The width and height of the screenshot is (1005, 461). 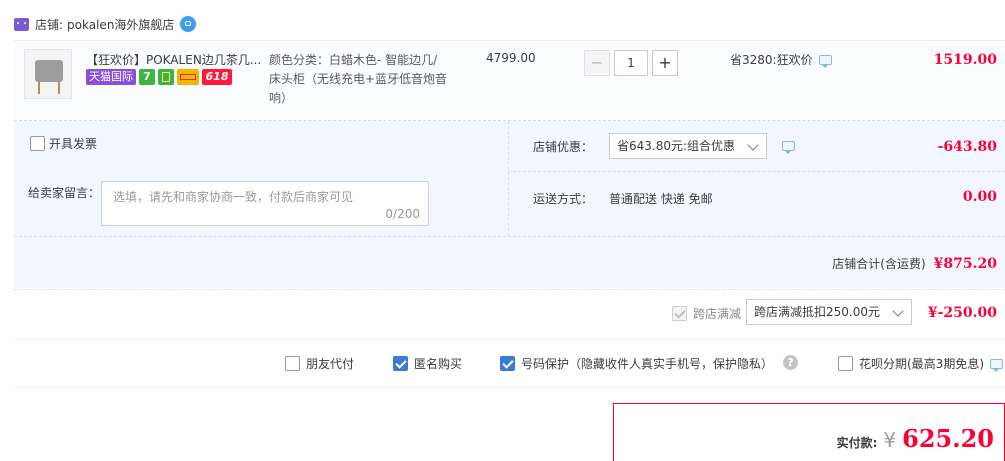 What do you see at coordinates (147, 77) in the screenshot?
I see `seven-day-return-badge: 7` at bounding box center [147, 77].